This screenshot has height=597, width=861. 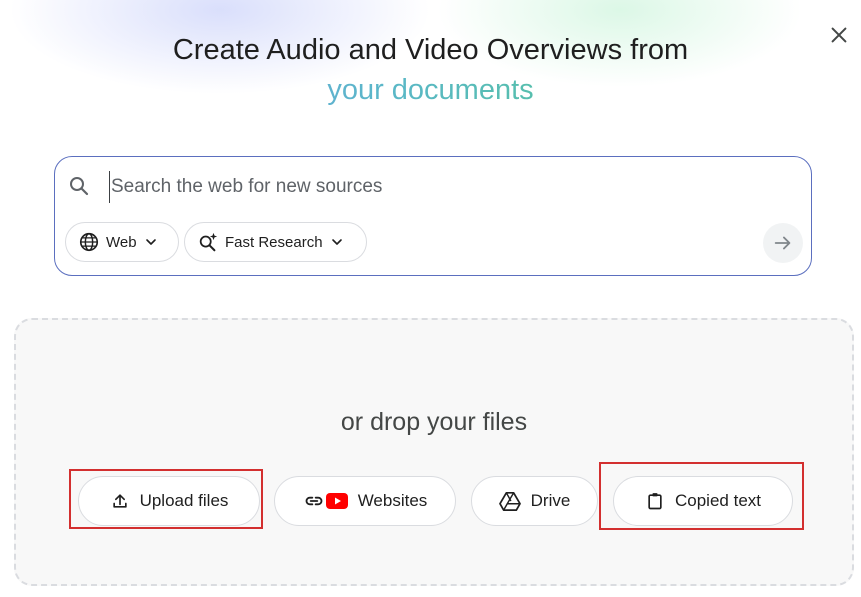 I want to click on clipboard-icon, so click(x=655, y=501).